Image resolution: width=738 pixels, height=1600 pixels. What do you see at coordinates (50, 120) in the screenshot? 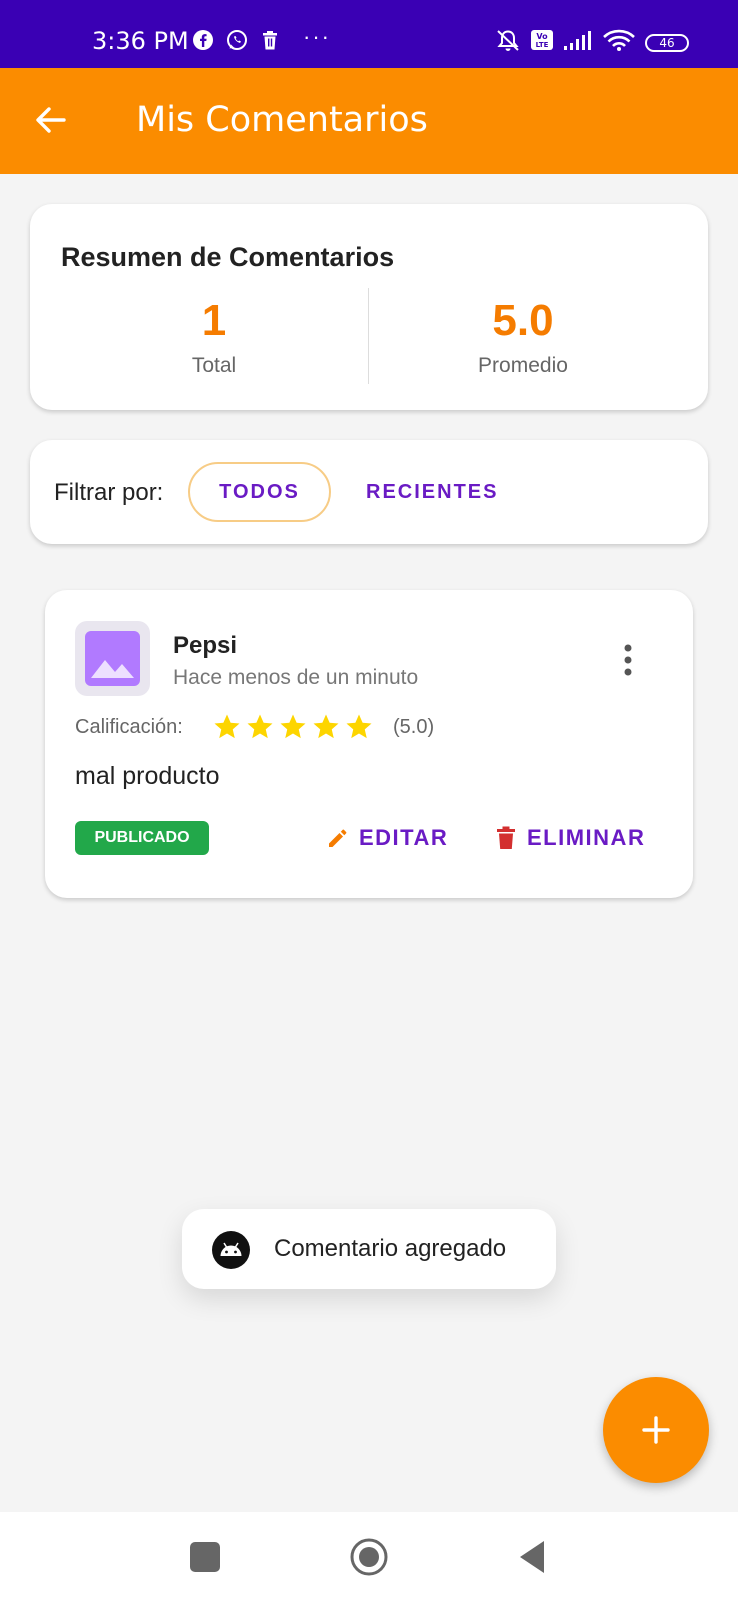
I see `back-arrow-icon` at bounding box center [50, 120].